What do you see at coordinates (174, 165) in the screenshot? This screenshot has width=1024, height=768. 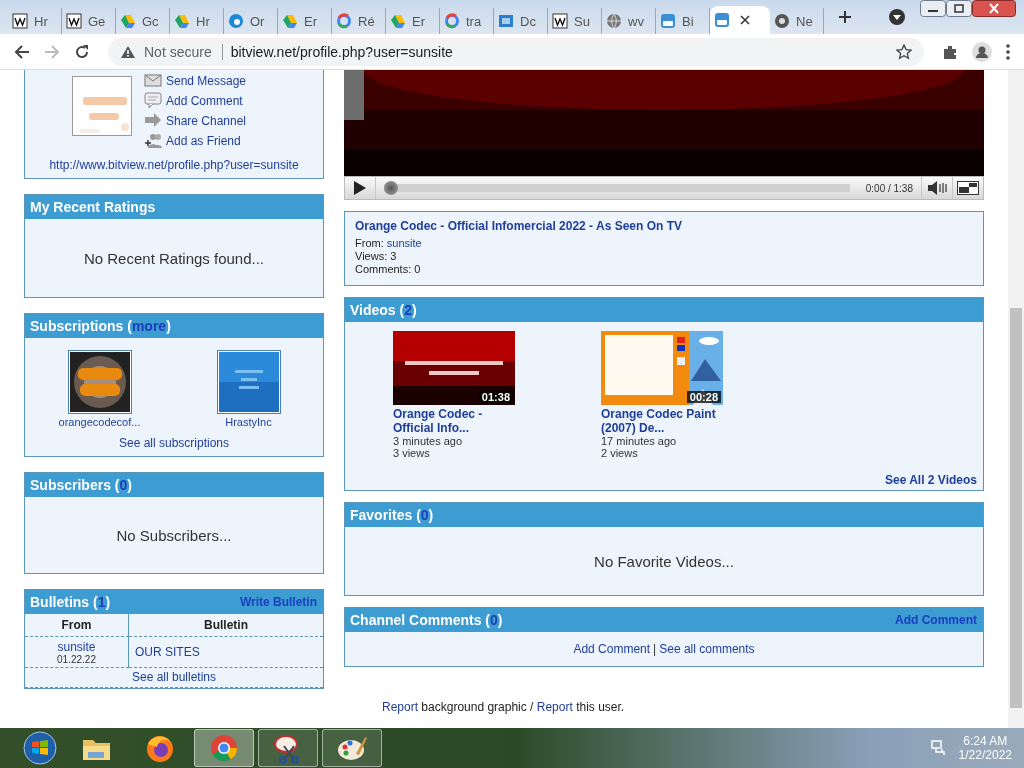 I see `profile-url-link: http://www.bitview.net/profile.php?user=sunsite` at bounding box center [174, 165].